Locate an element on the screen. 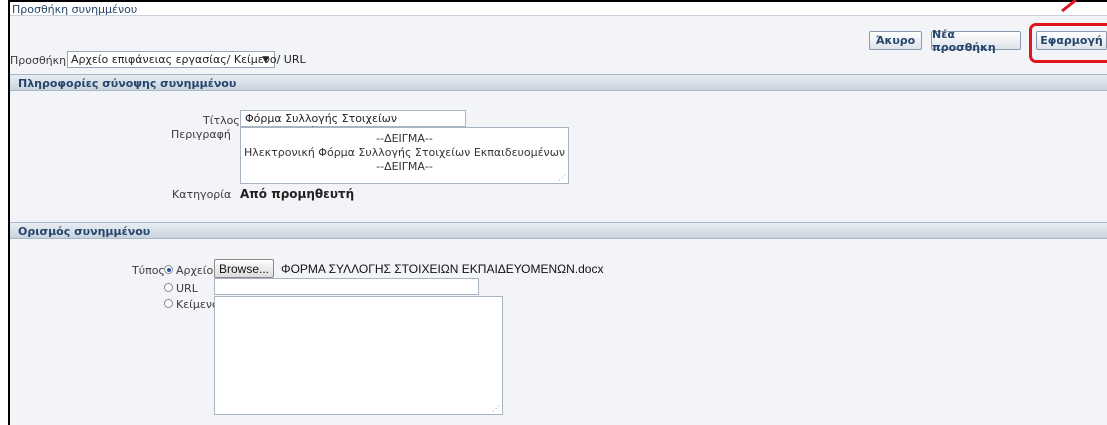 This screenshot has height=425, width=1107. description-label: Περιγραφή is located at coordinates (201, 134).